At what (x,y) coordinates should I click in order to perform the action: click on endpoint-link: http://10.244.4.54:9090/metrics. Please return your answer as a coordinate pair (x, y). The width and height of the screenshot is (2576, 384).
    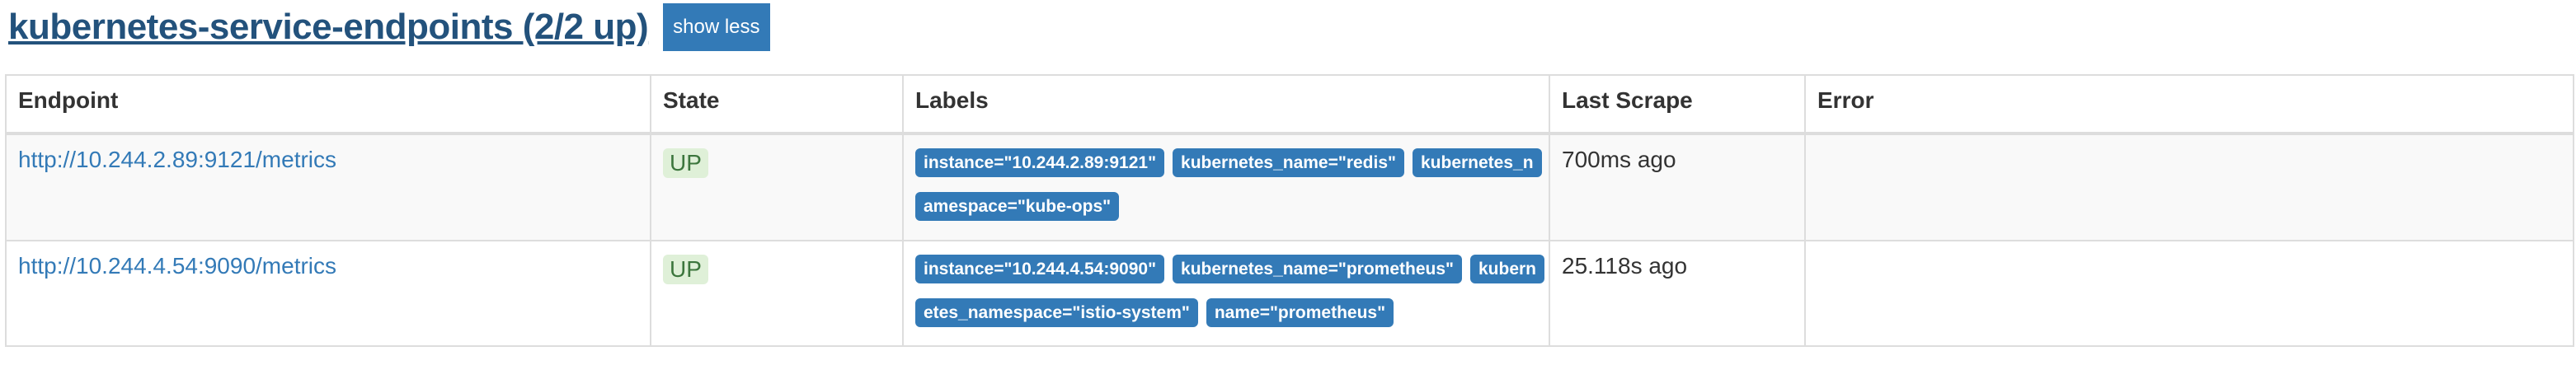
    Looking at the image, I should click on (177, 266).